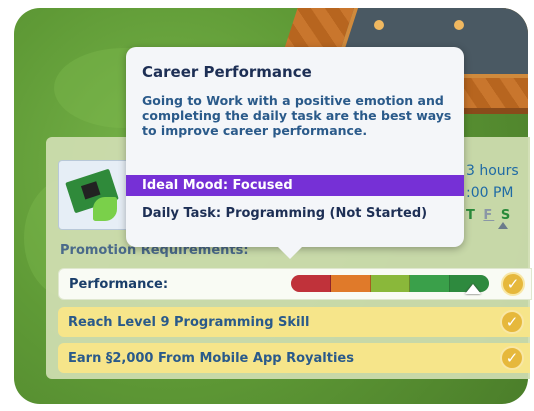 This screenshot has height=411, width=534. I want to click on current-day-marker-icon, so click(503, 225).